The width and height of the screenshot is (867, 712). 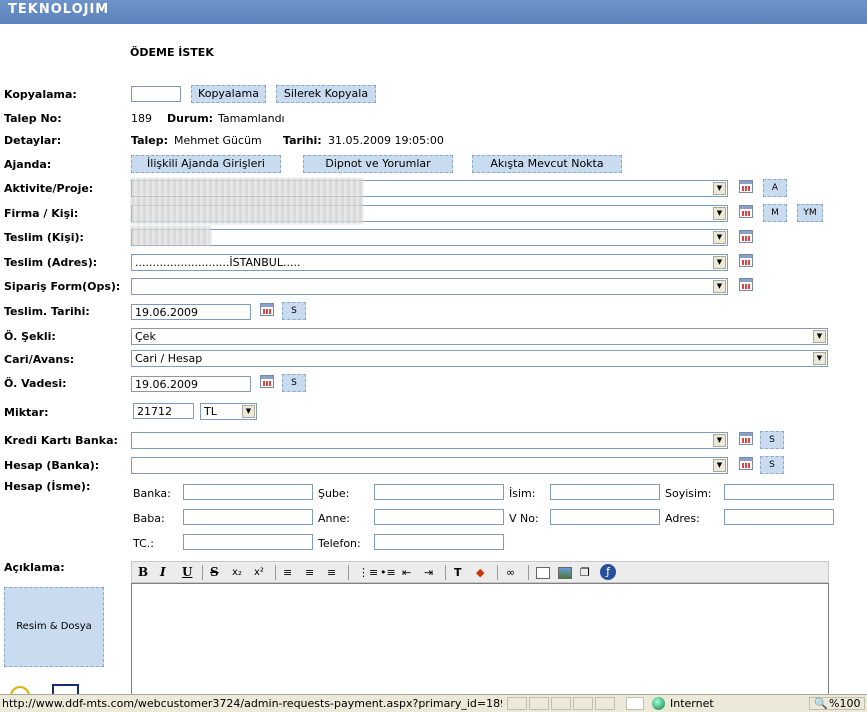 I want to click on italic-icon: I, so click(x=163, y=572).